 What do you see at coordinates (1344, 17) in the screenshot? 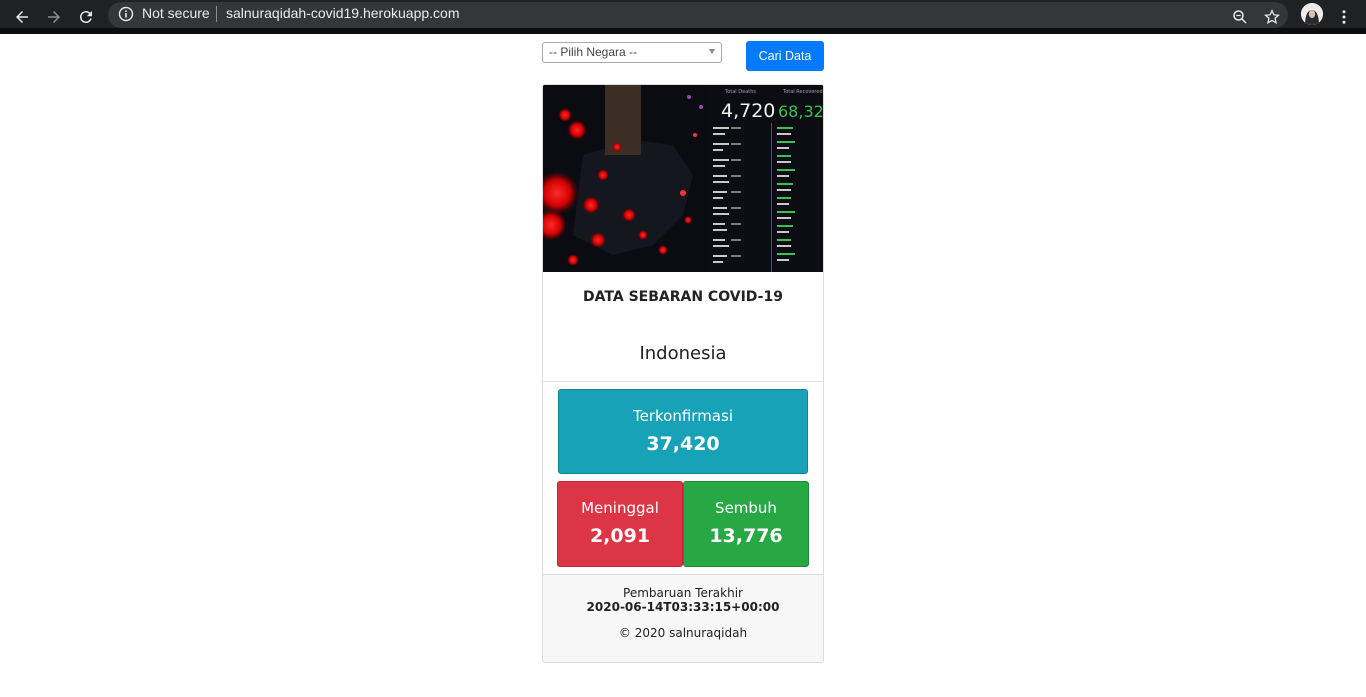
I see `menu-kebab-icon` at bounding box center [1344, 17].